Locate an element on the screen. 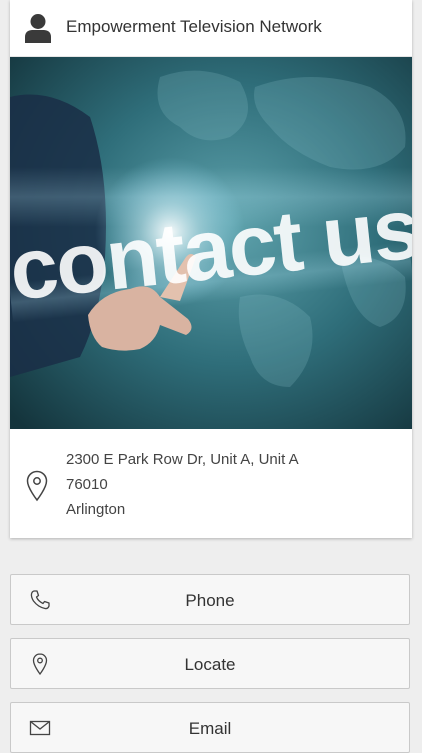 Image resolution: width=422 pixels, height=753 pixels. email-button-label: Email is located at coordinates (210, 728).